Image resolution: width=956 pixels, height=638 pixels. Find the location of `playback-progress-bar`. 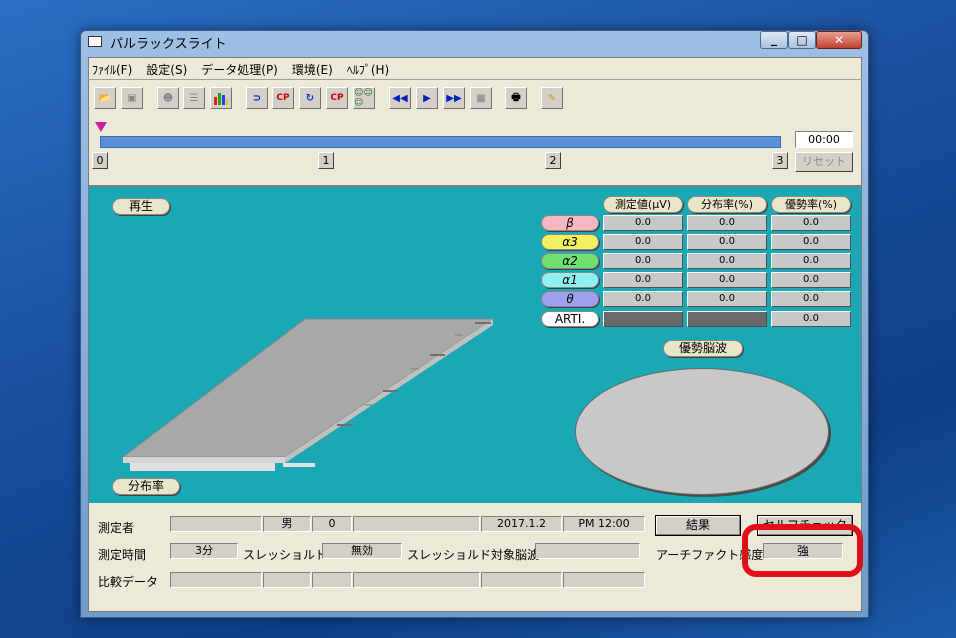

playback-progress-bar is located at coordinates (440, 142).